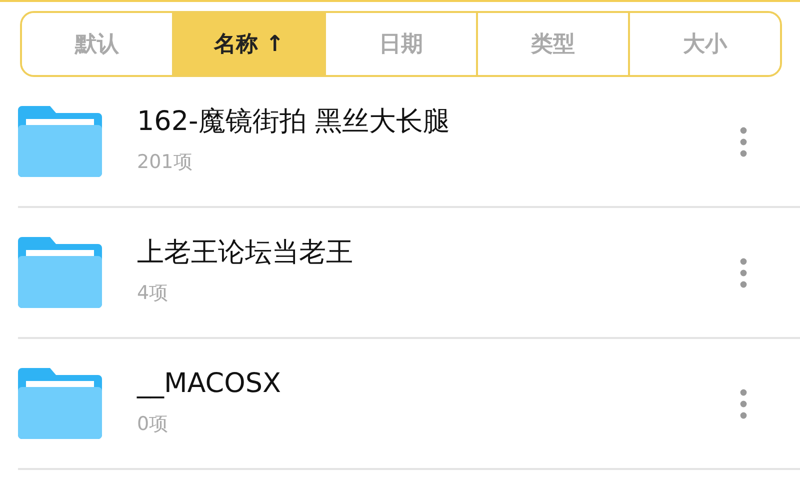 This screenshot has height=482, width=800. Describe the element at coordinates (152, 293) in the screenshot. I see `item-count: 4项` at that location.